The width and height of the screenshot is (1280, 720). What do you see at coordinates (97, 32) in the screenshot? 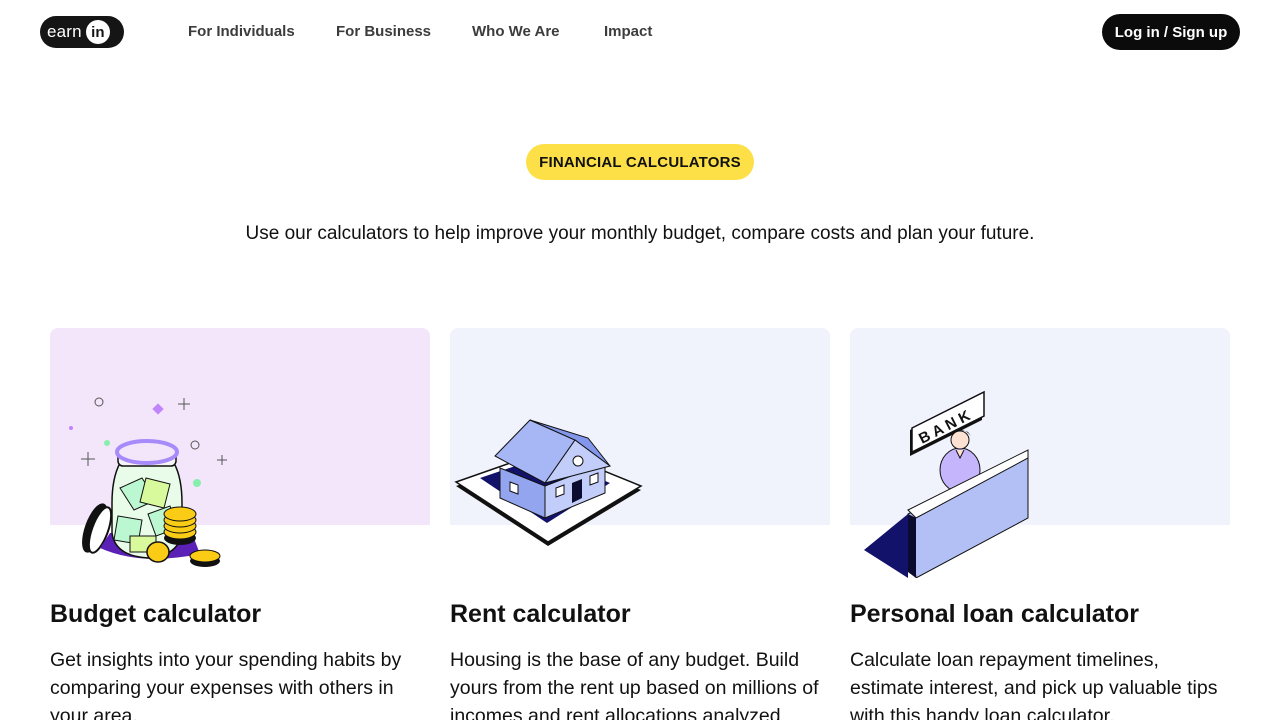
I see `logo-badge: in` at bounding box center [97, 32].